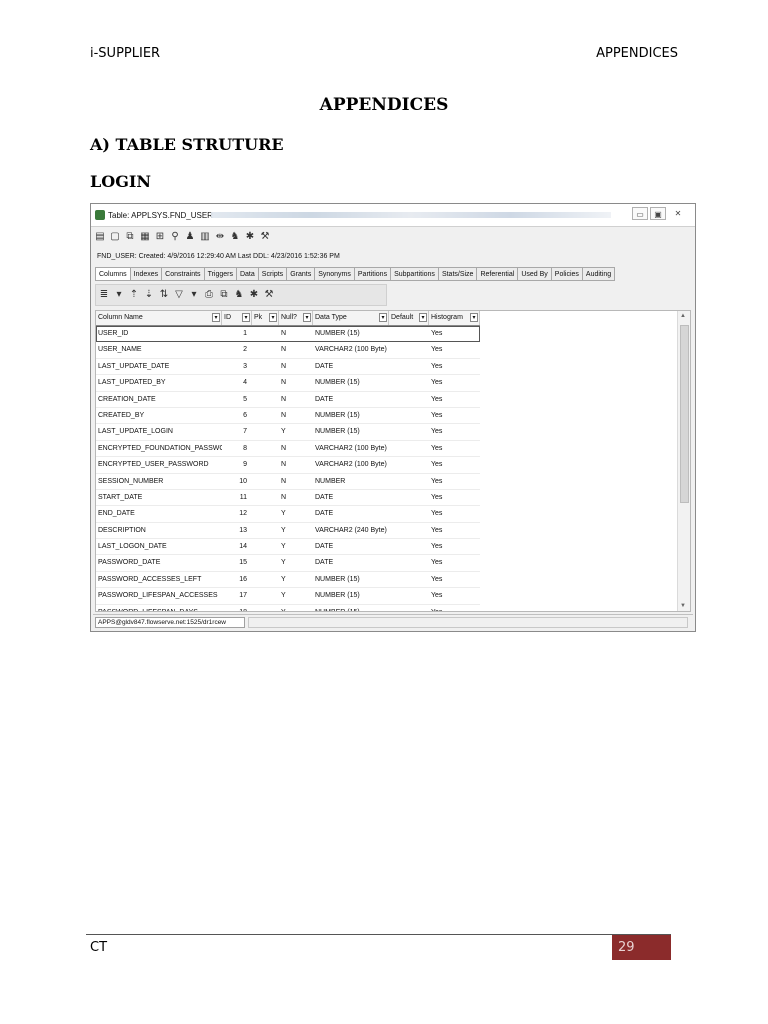 The image size is (768, 1024). What do you see at coordinates (288, 334) in the screenshot?
I see `table-row: USER_ID 1 N NUMBER (15) Yes` at bounding box center [288, 334].